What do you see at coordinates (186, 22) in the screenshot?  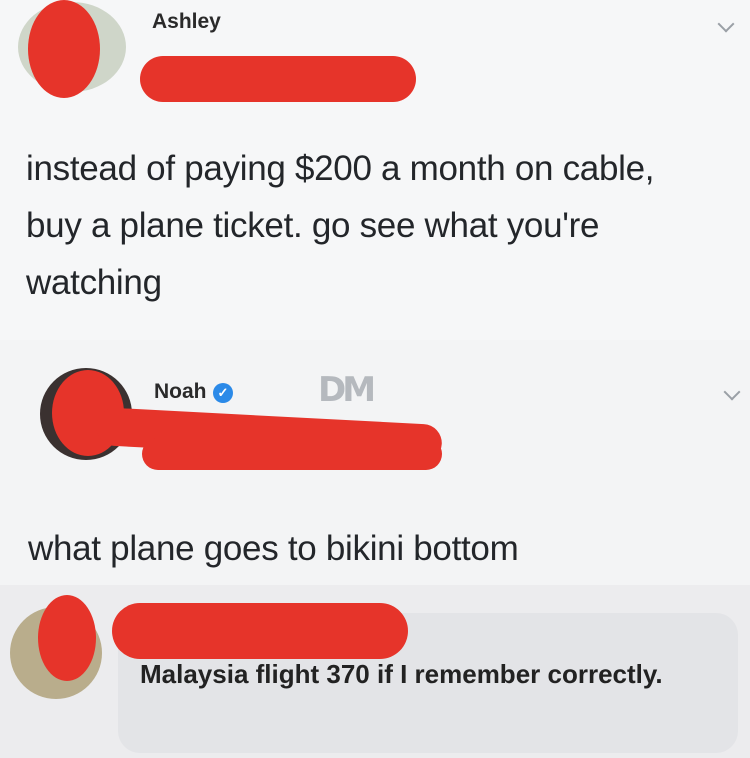 I see `author-name: Ashley` at bounding box center [186, 22].